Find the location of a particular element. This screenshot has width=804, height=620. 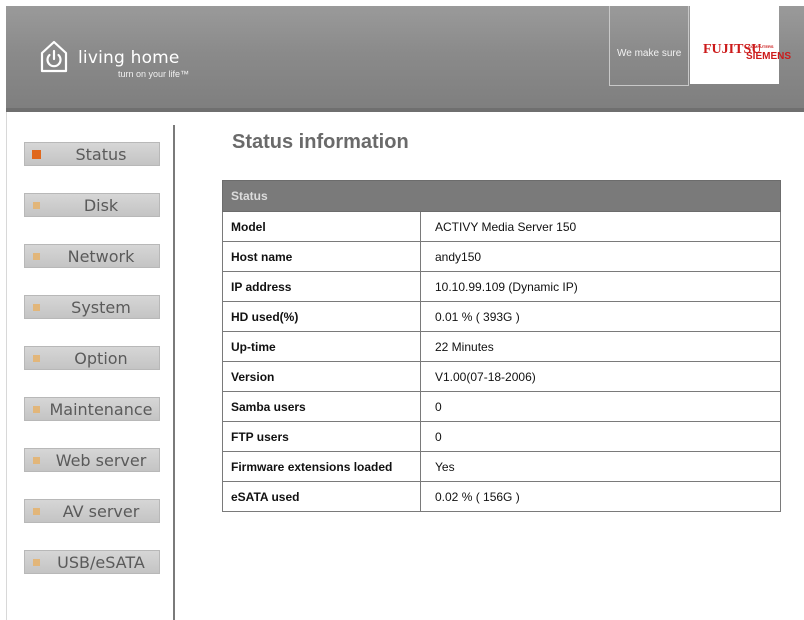

nav-label: Network is located at coordinates (101, 256).